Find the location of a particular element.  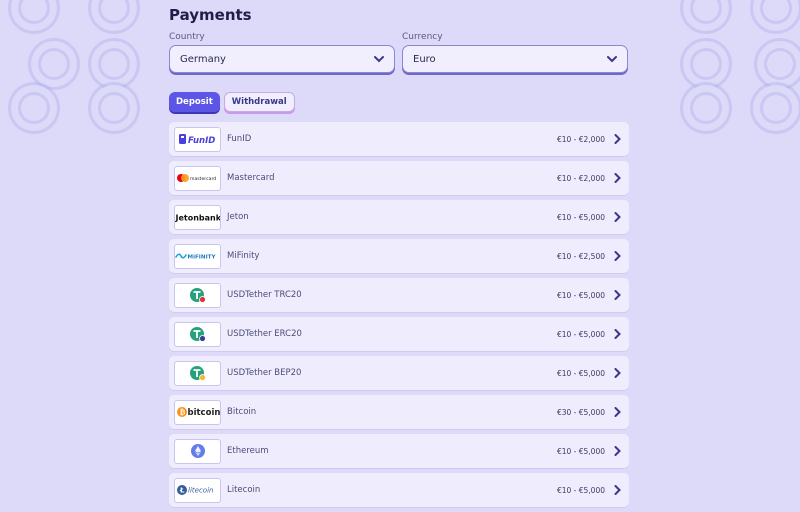

payment-method-row: mastercard Mastercard €10 - €2,000 is located at coordinates (399, 178).